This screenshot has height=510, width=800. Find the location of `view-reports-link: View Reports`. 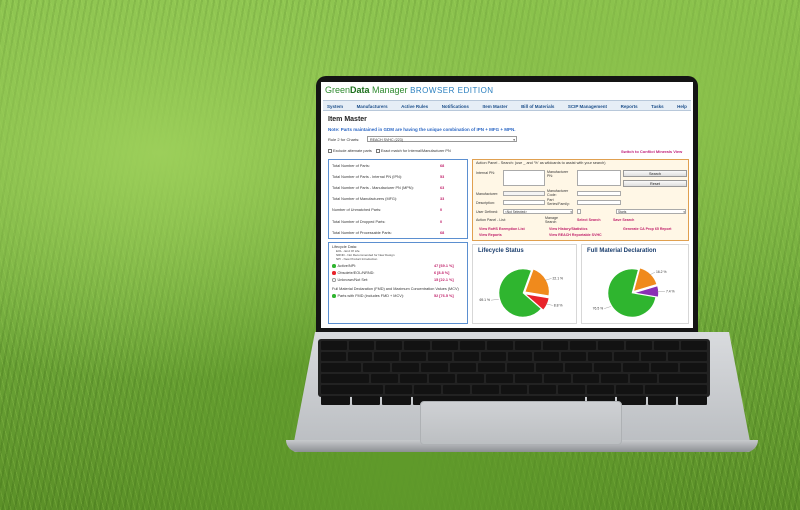

view-reports-link: View Reports is located at coordinates (490, 235).